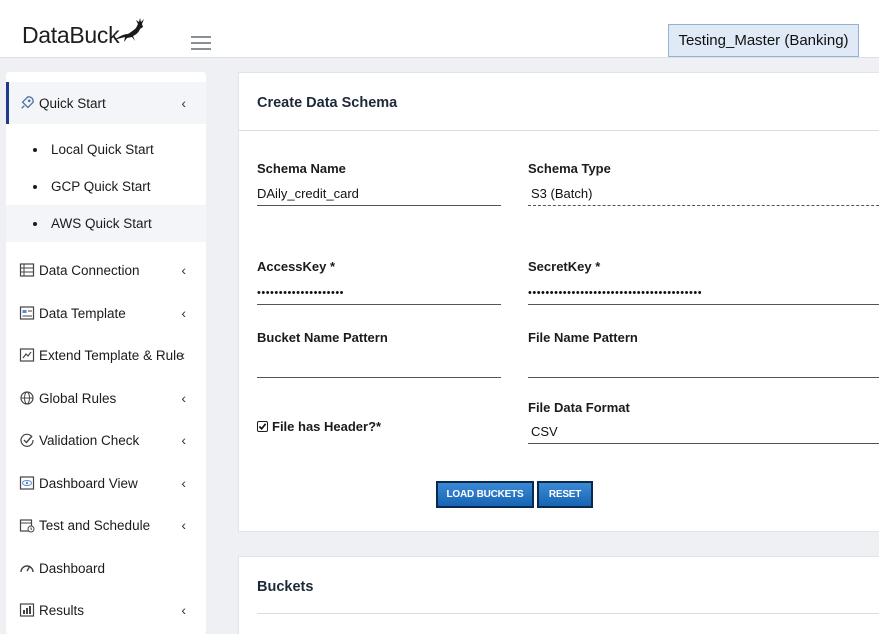  I want to click on file-data-format-label: File Data Format, so click(579, 407).